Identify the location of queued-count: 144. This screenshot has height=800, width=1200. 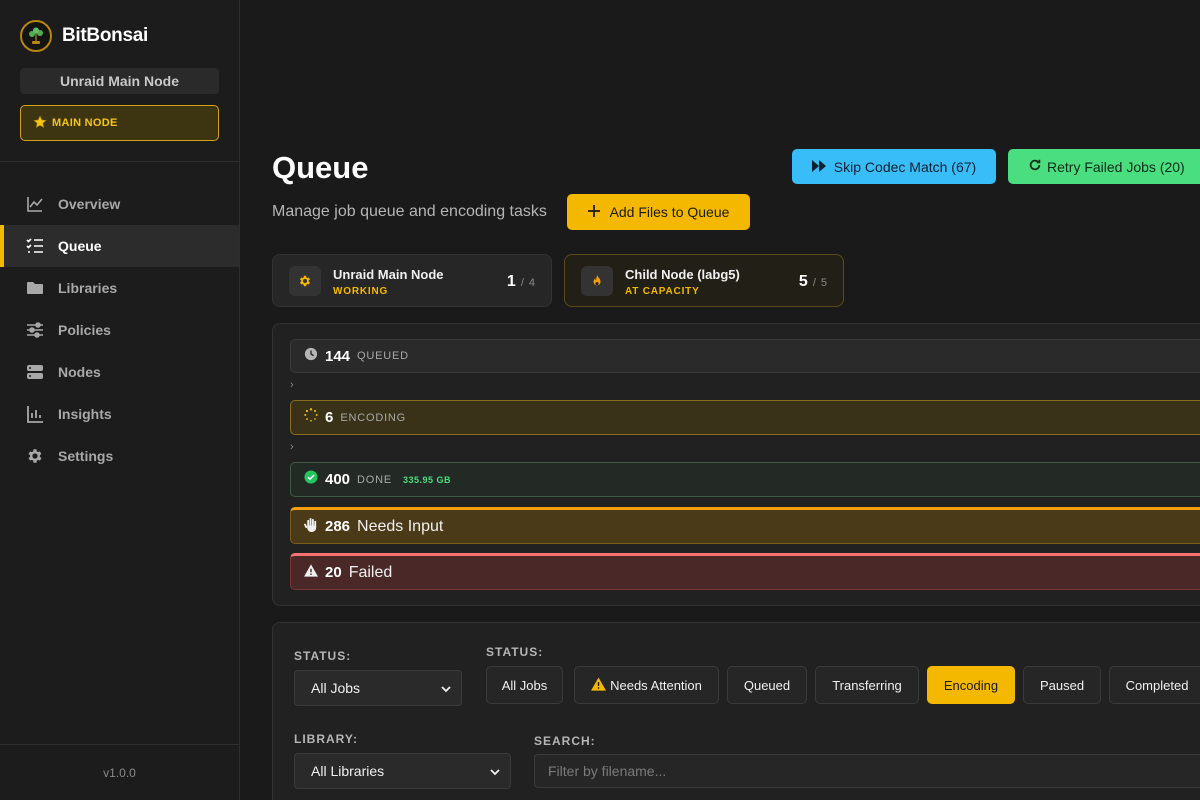
(338, 356).